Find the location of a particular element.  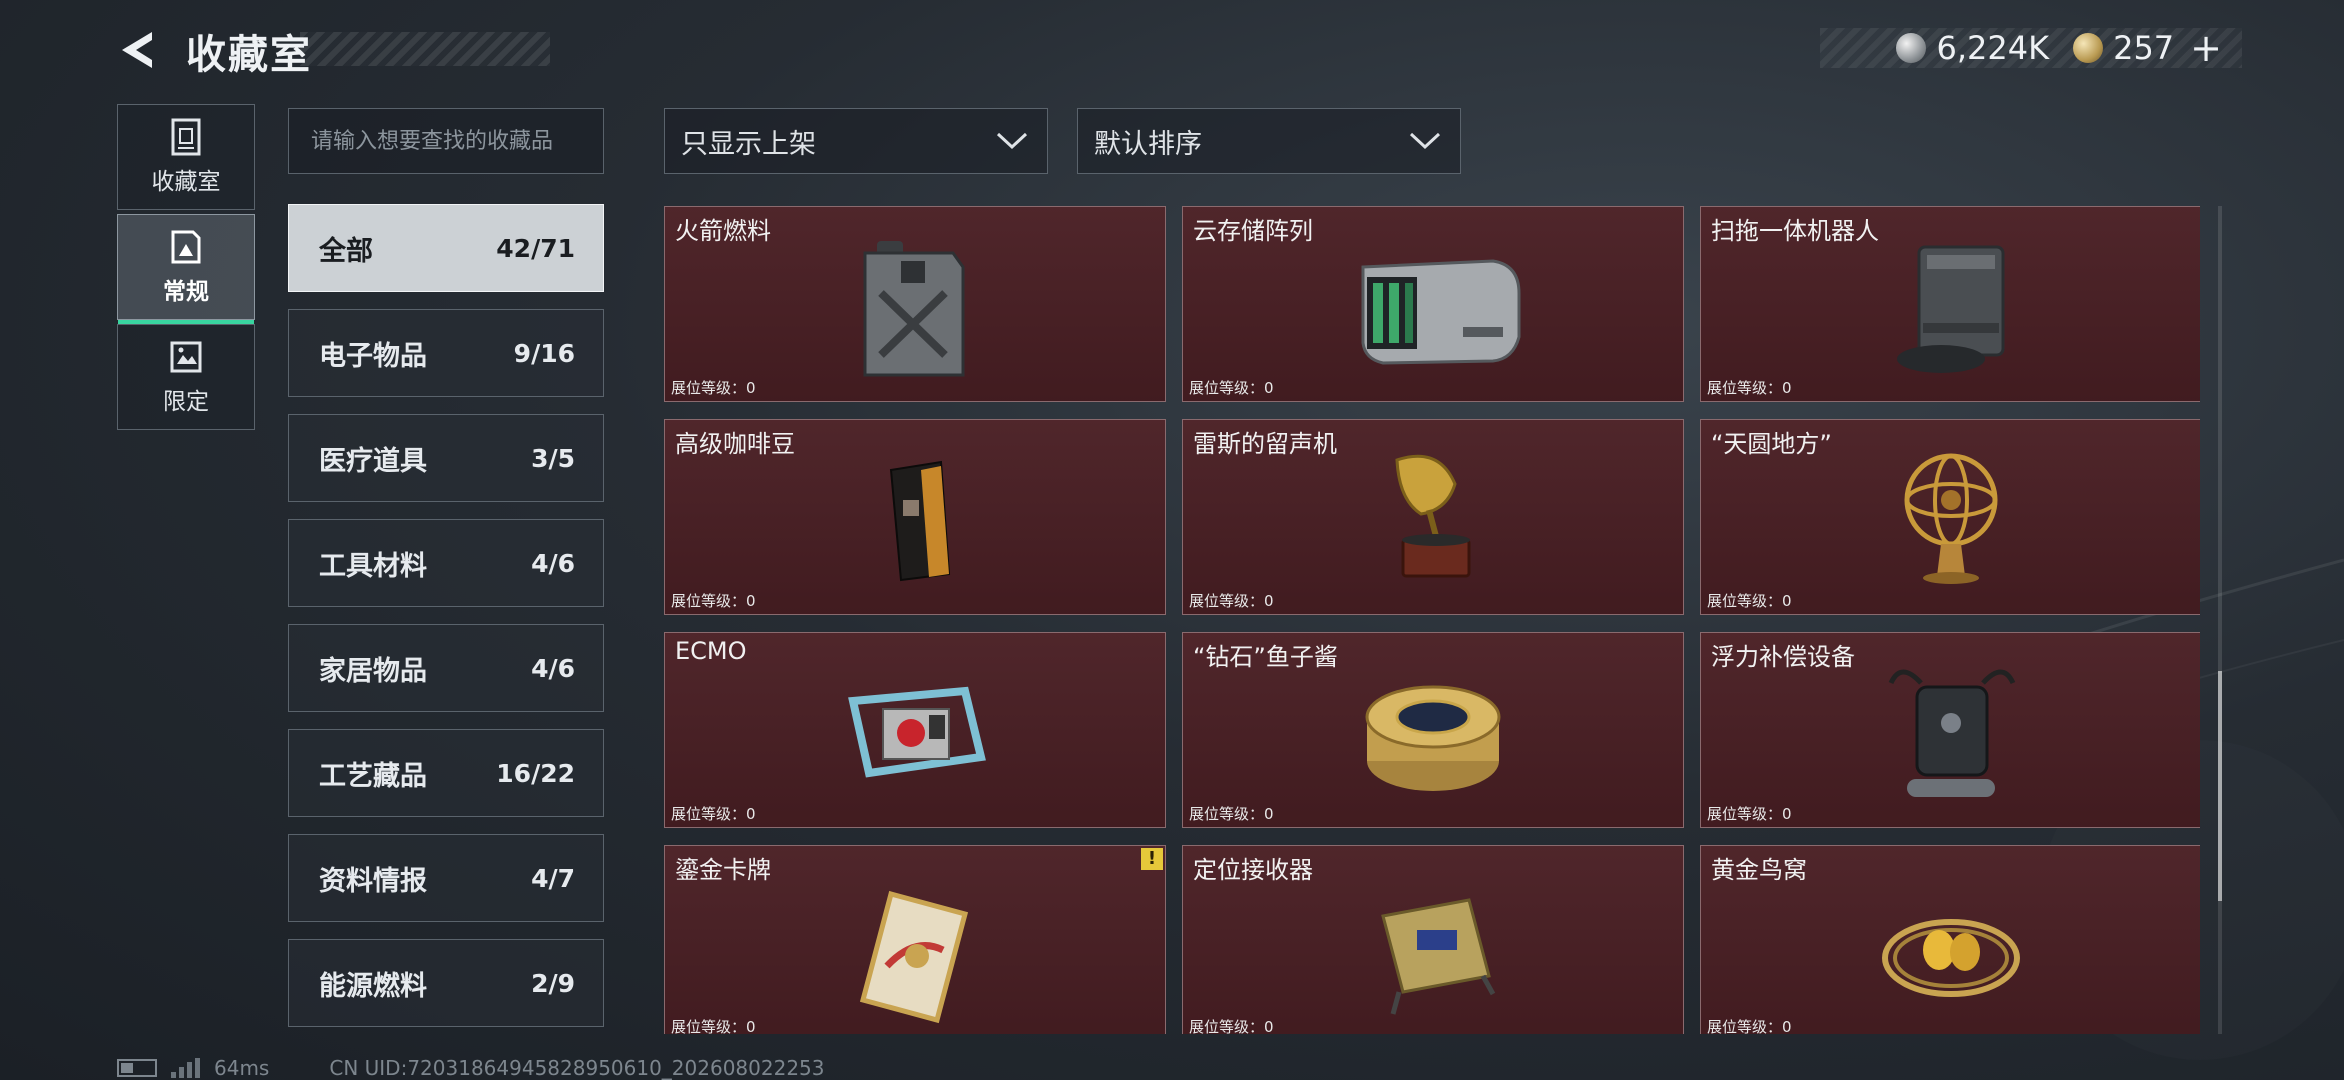

nav-label: 收藏室 is located at coordinates (186, 182).